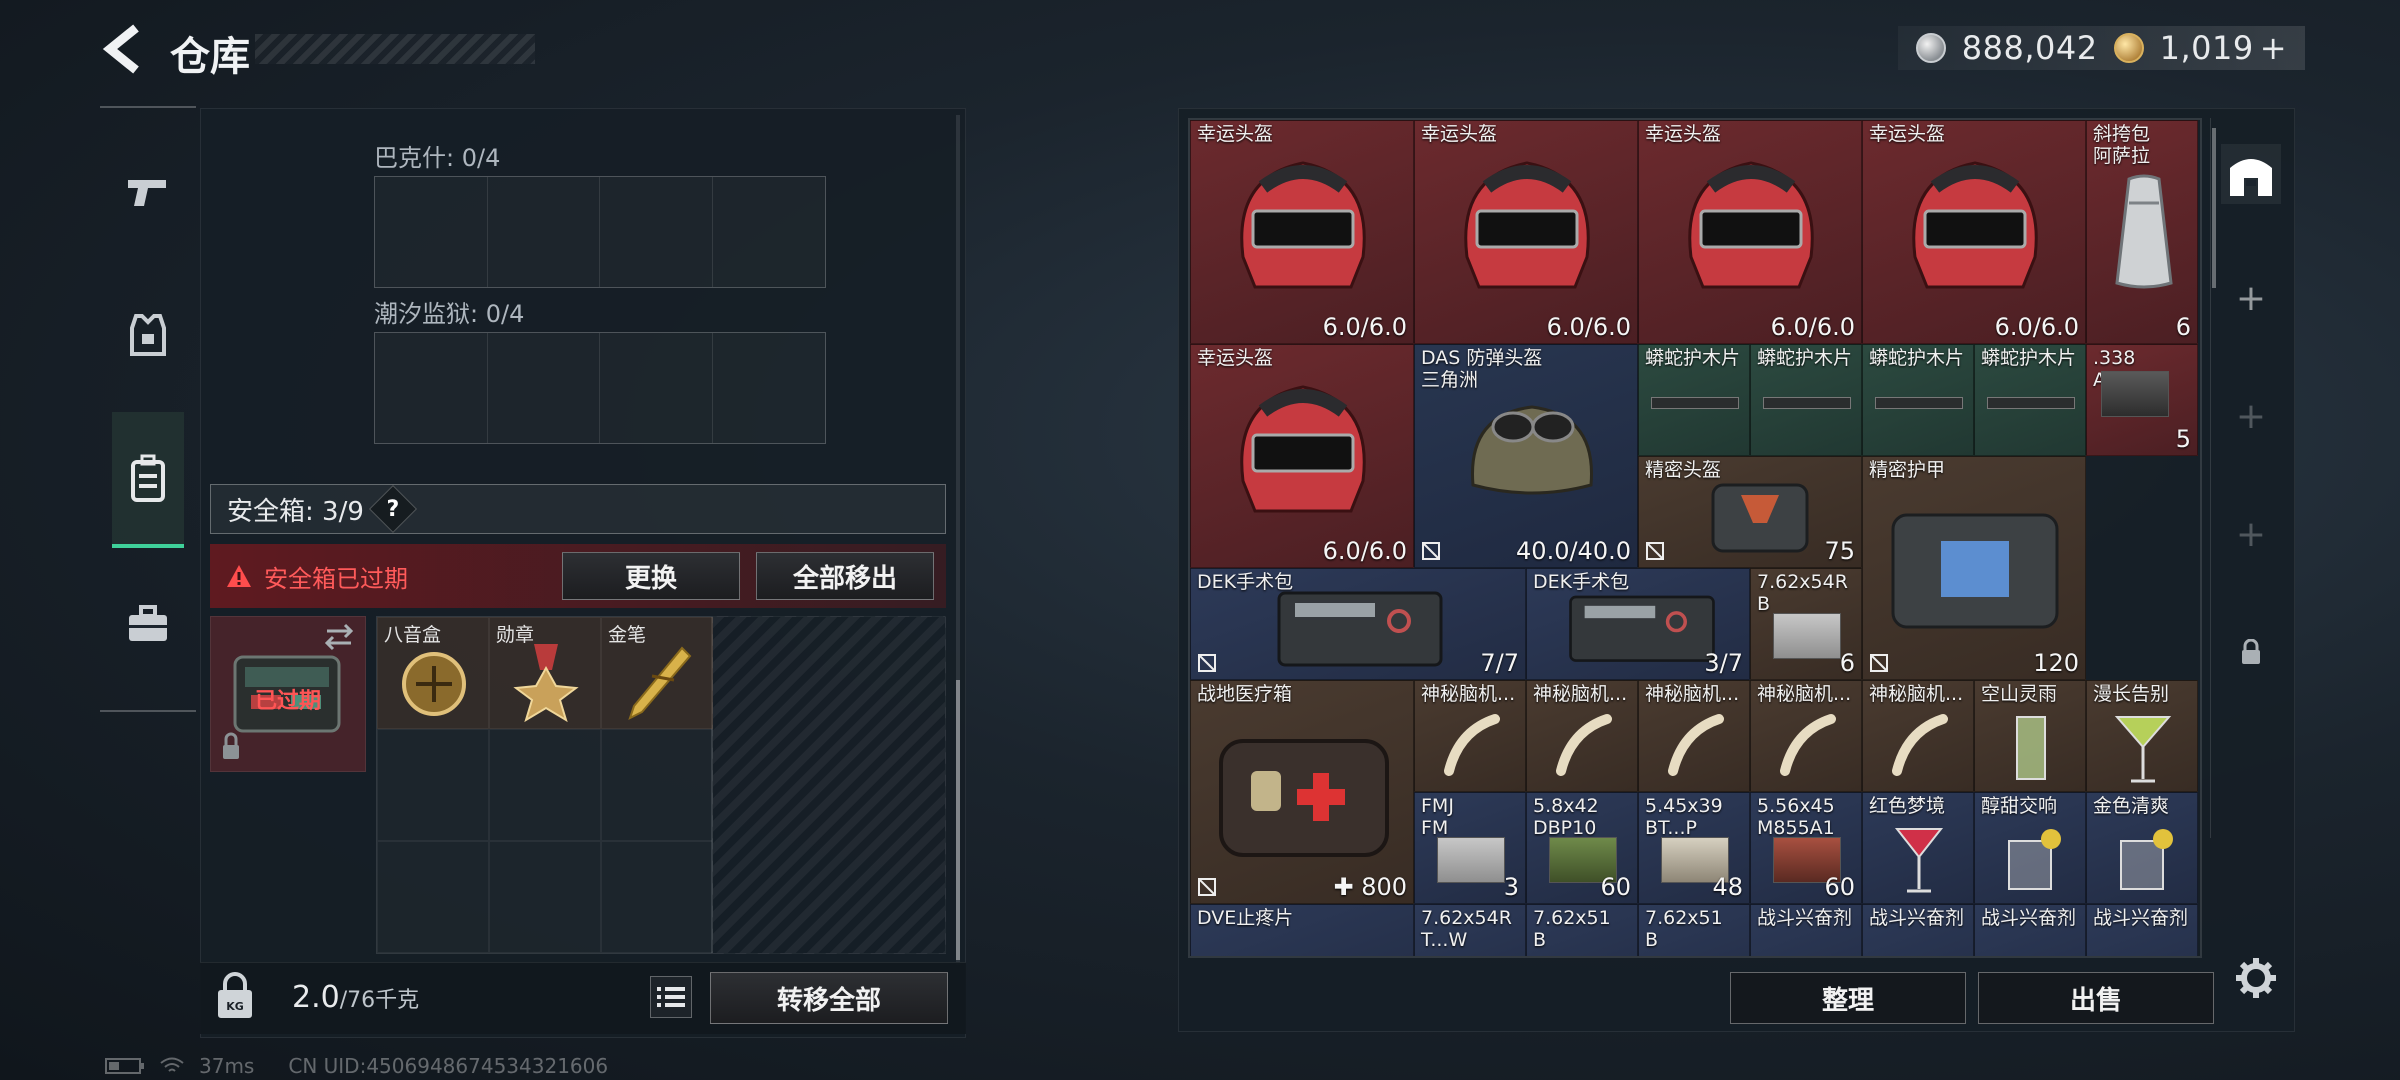 The width and height of the screenshot is (2400, 1080). What do you see at coordinates (148, 624) in the screenshot?
I see `rail-item-toolbox` at bounding box center [148, 624].